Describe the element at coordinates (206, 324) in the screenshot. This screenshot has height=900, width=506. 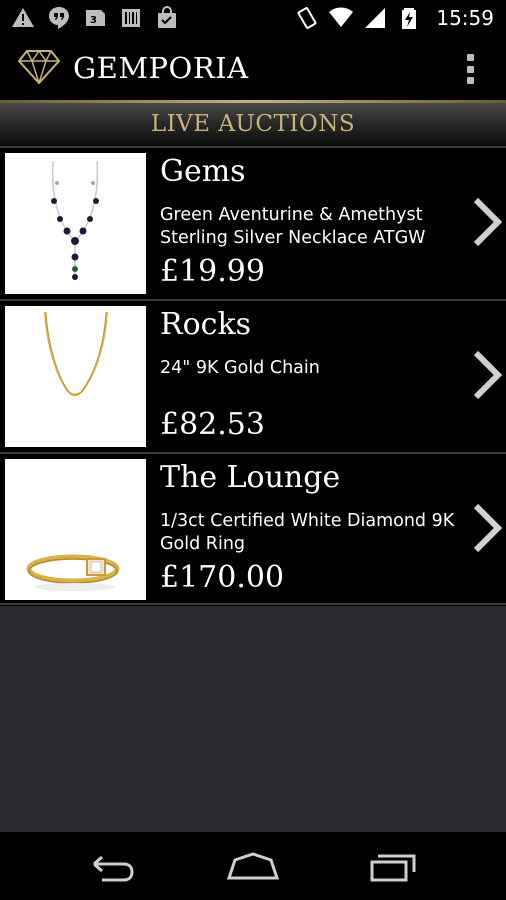
I see `auction-category: Rocks` at that location.